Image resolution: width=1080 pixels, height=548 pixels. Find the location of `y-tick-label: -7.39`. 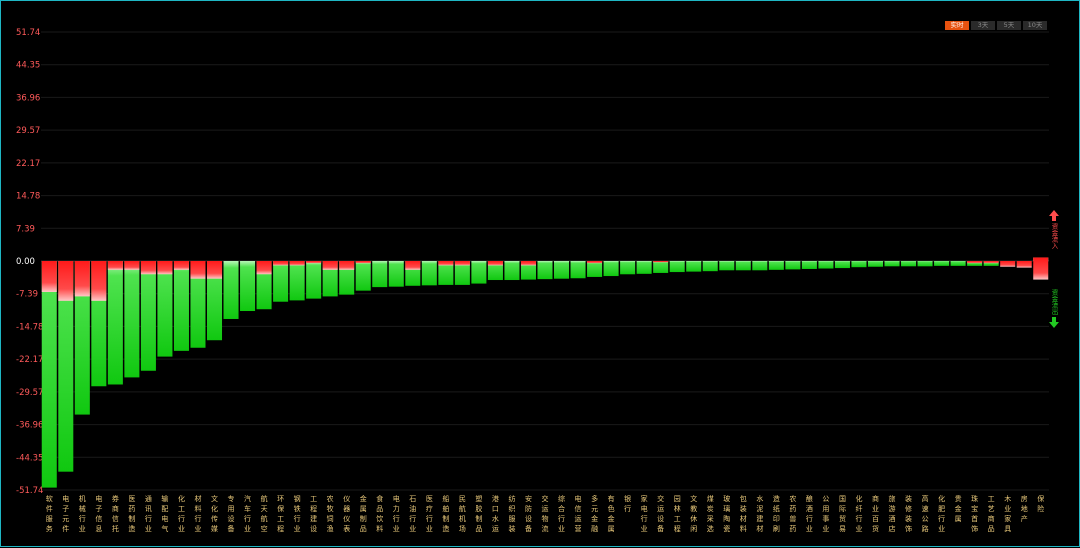

y-tick-label: -7.39 is located at coordinates (27, 295).